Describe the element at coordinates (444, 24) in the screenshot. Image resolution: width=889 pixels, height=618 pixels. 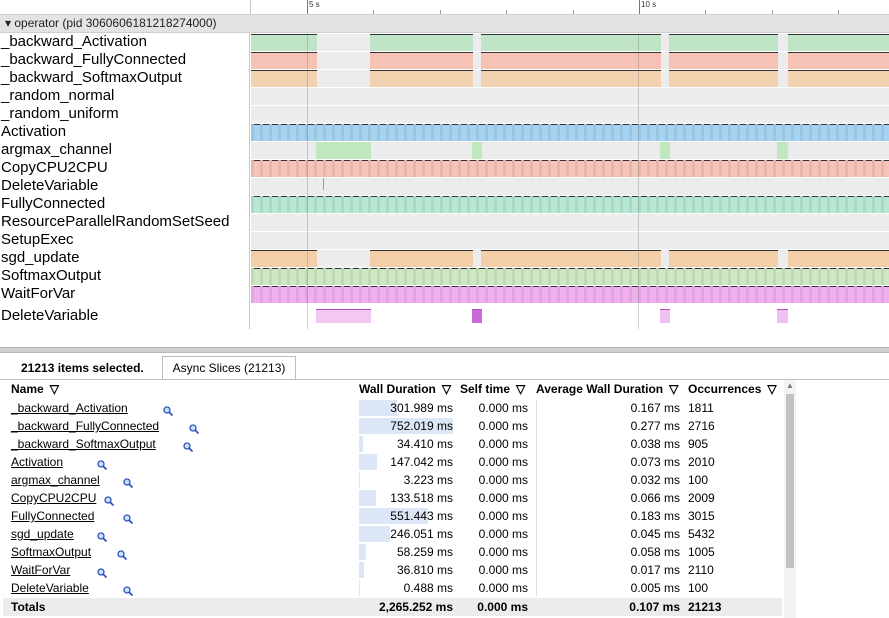
I see `process-header: ▾ operator (pid 3060606181218274000)` at that location.